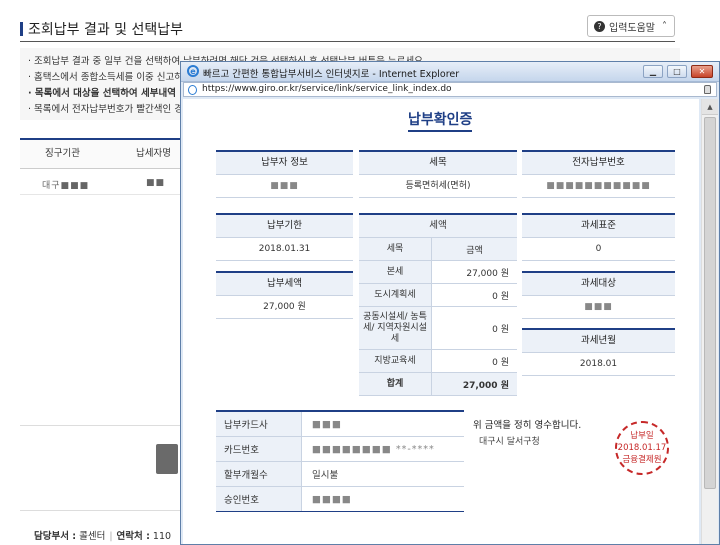  I want to click on minimize-button: ▁, so click(653, 71).